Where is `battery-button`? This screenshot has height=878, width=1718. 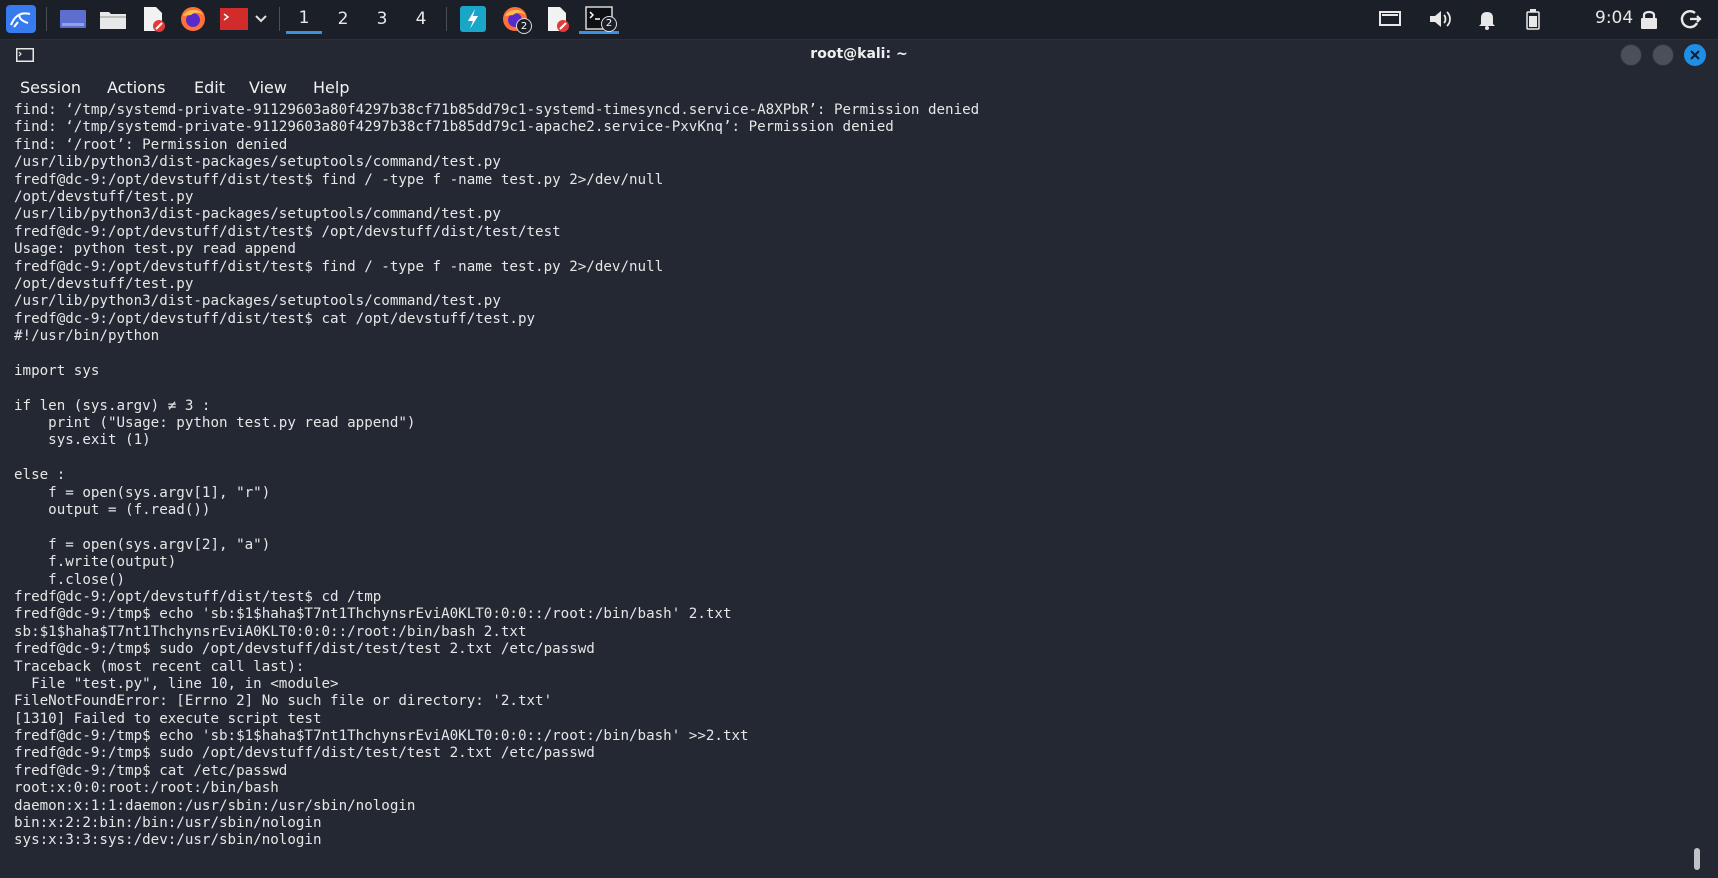
battery-button is located at coordinates (1533, 19).